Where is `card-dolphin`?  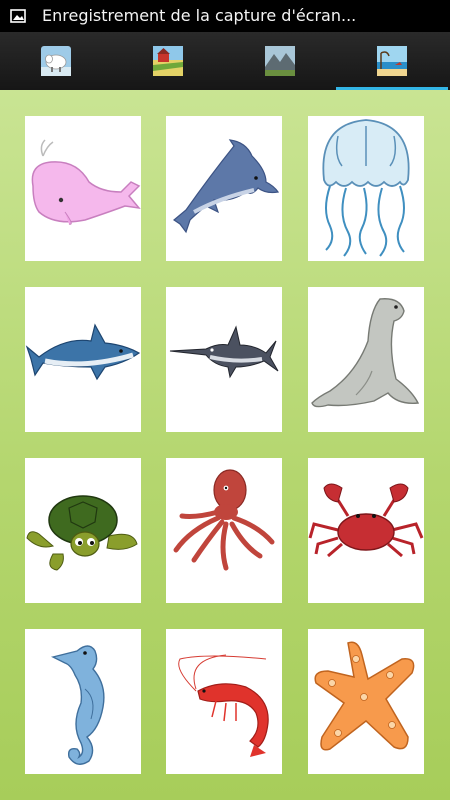 card-dolphin is located at coordinates (224, 188).